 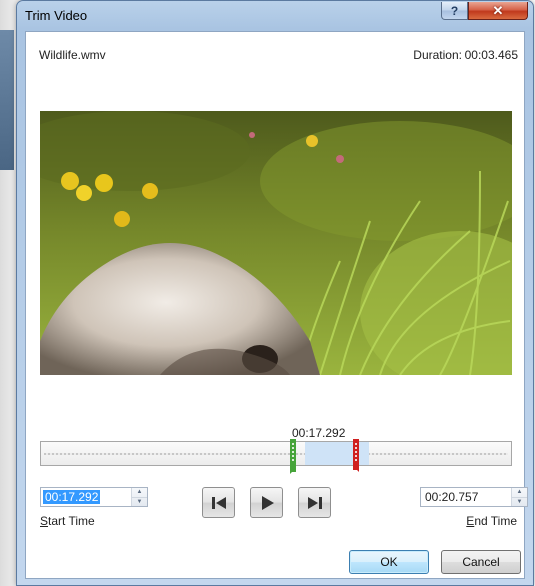 I want to click on trim-selection, so click(x=337, y=453).